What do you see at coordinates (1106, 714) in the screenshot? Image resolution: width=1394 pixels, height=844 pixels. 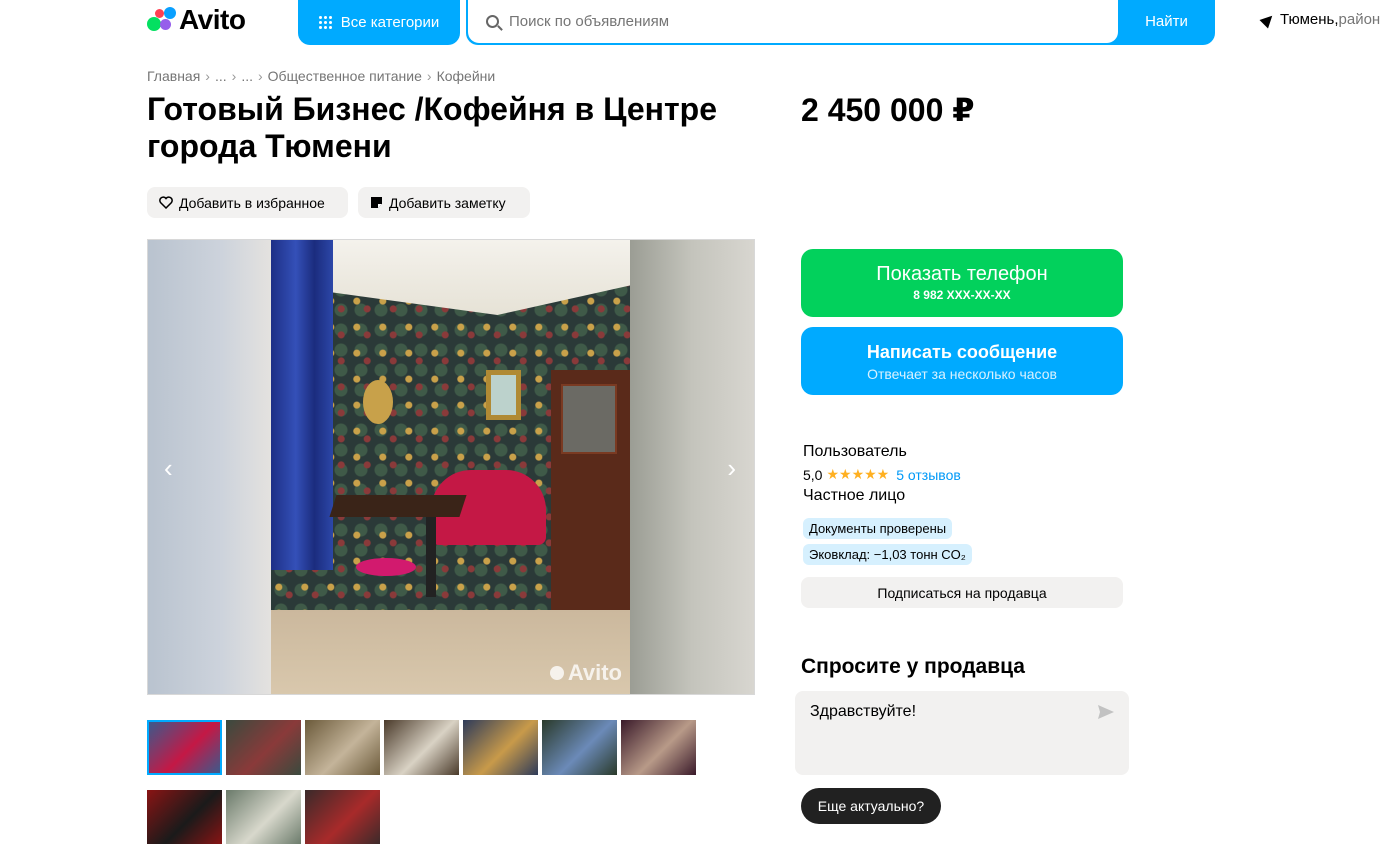 I see `send-icon` at bounding box center [1106, 714].